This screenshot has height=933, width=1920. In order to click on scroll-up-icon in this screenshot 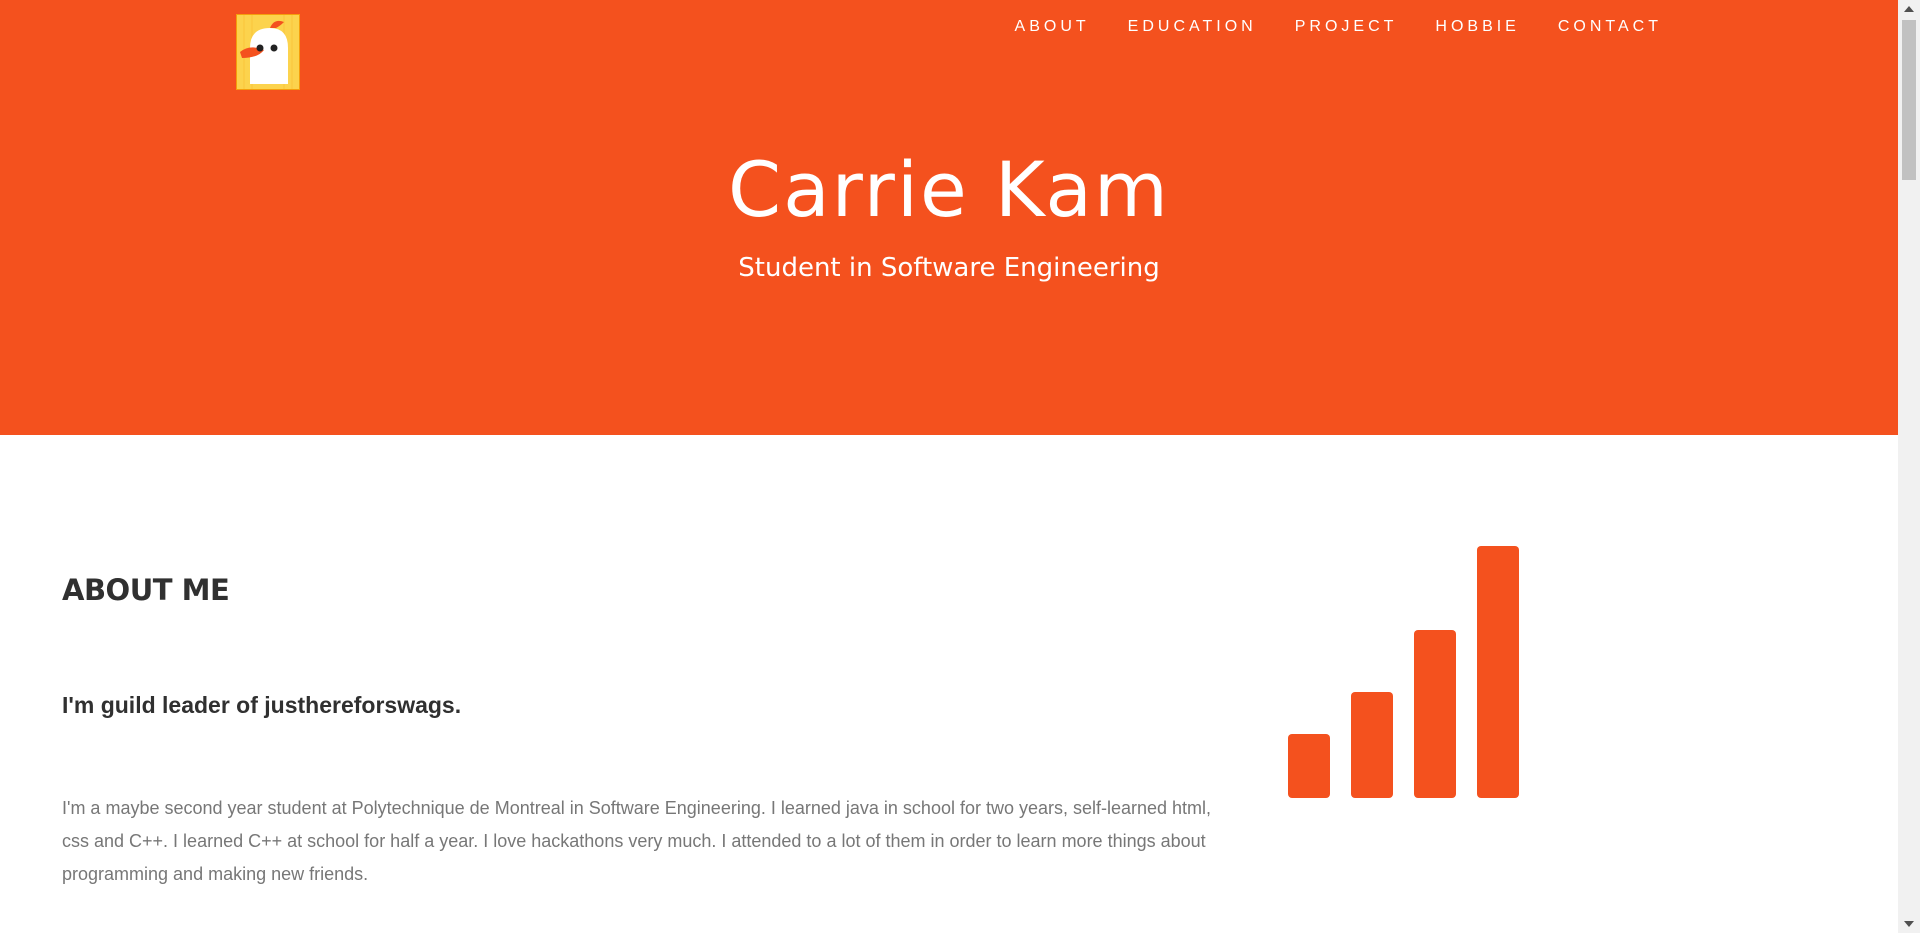, I will do `click(1909, 9)`.